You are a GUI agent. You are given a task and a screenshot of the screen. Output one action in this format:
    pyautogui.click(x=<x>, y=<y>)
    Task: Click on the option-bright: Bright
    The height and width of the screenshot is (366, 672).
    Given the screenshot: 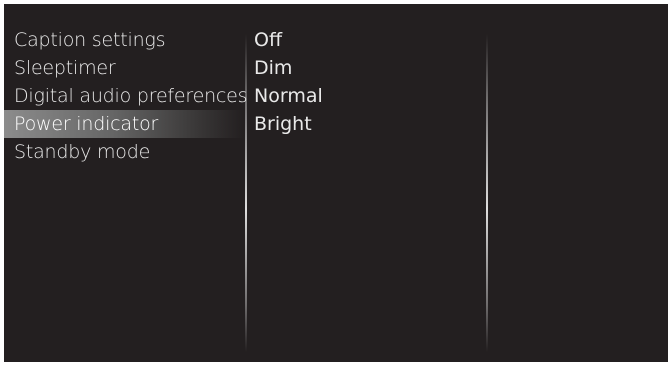 What is the action you would take?
    pyautogui.click(x=369, y=124)
    